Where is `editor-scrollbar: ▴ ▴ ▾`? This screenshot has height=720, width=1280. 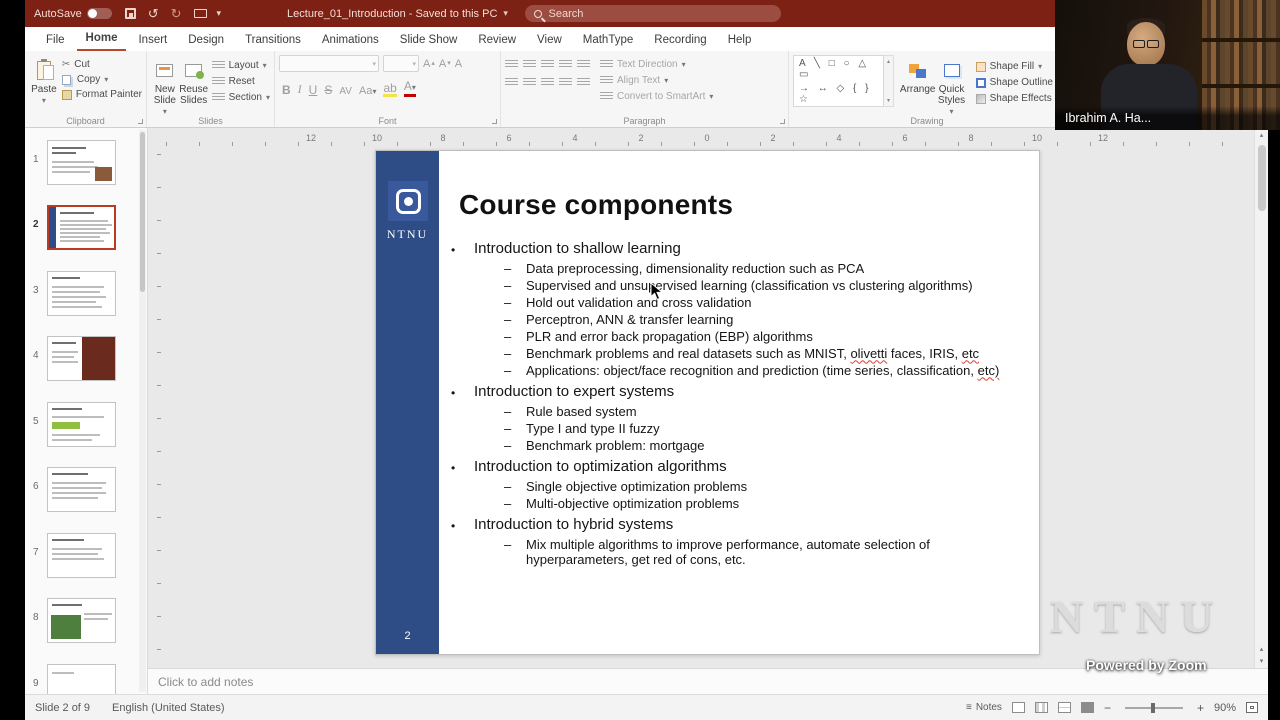
editor-scrollbar: ▴ ▴ ▾ is located at coordinates (1261, 398).